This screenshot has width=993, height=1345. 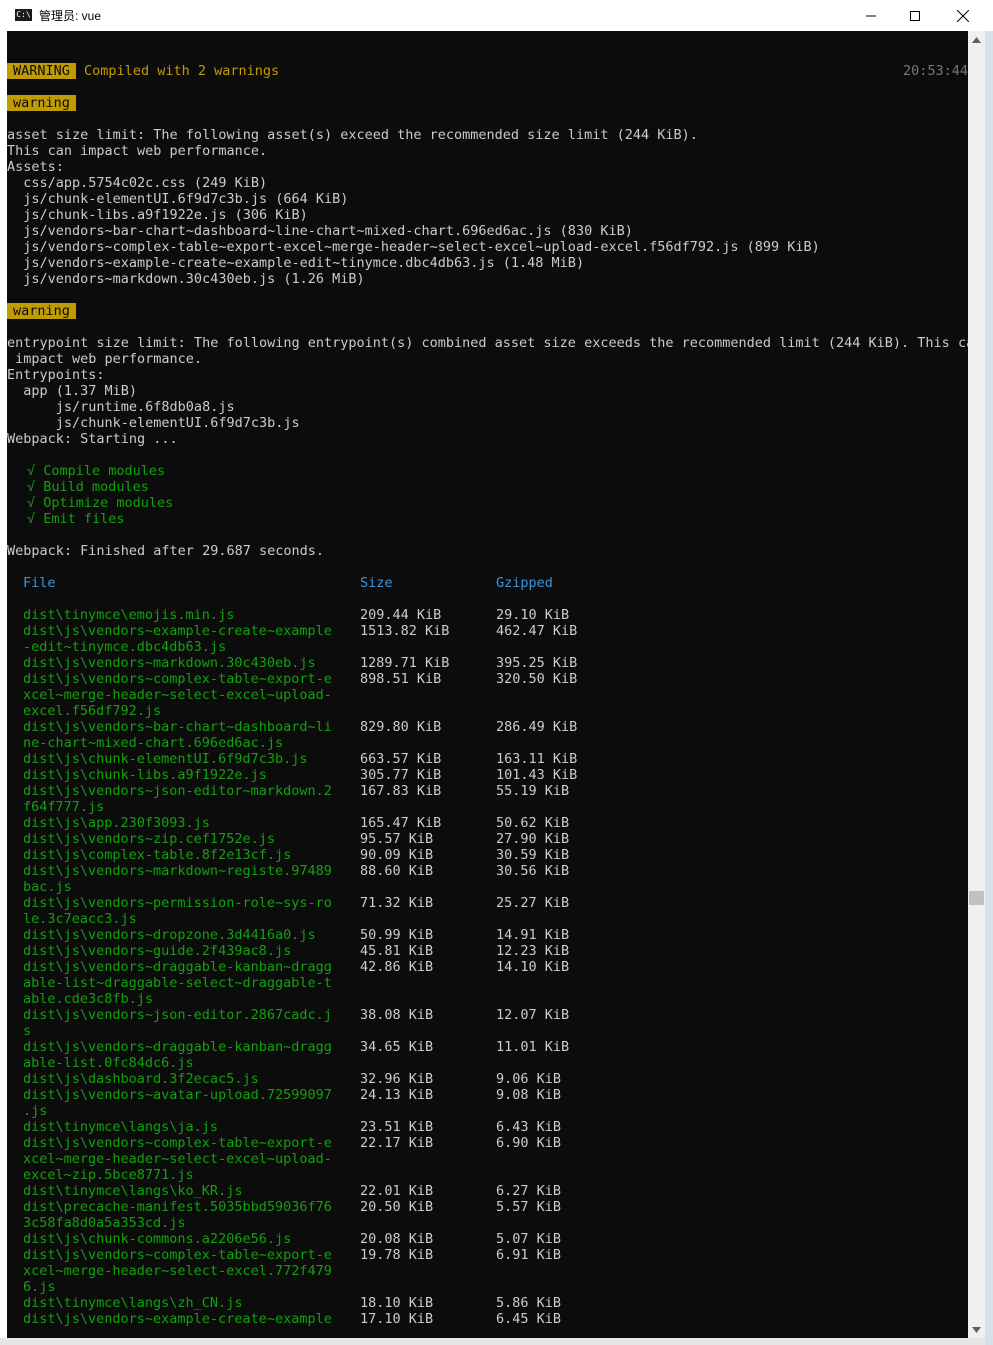 I want to click on table-cell-file: .js, so click(x=35, y=1111).